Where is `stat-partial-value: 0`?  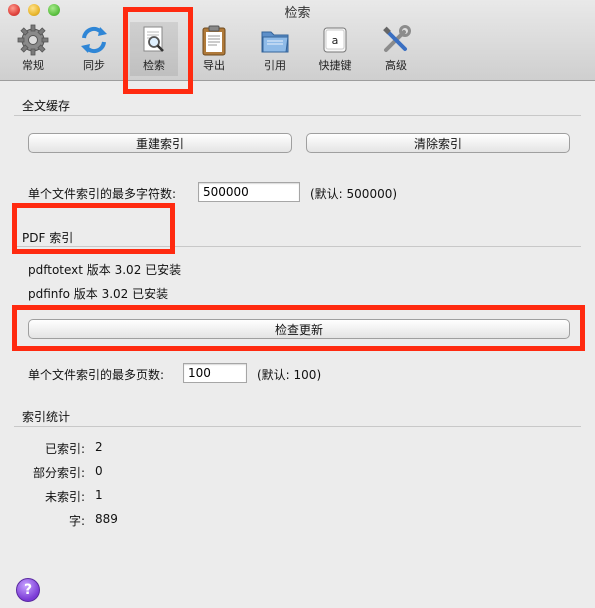 stat-partial-value: 0 is located at coordinates (99, 471).